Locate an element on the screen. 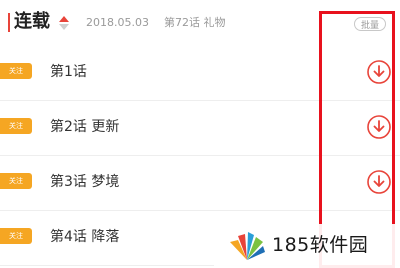 The width and height of the screenshot is (400, 268). site-logo-icon is located at coordinates (247, 246).